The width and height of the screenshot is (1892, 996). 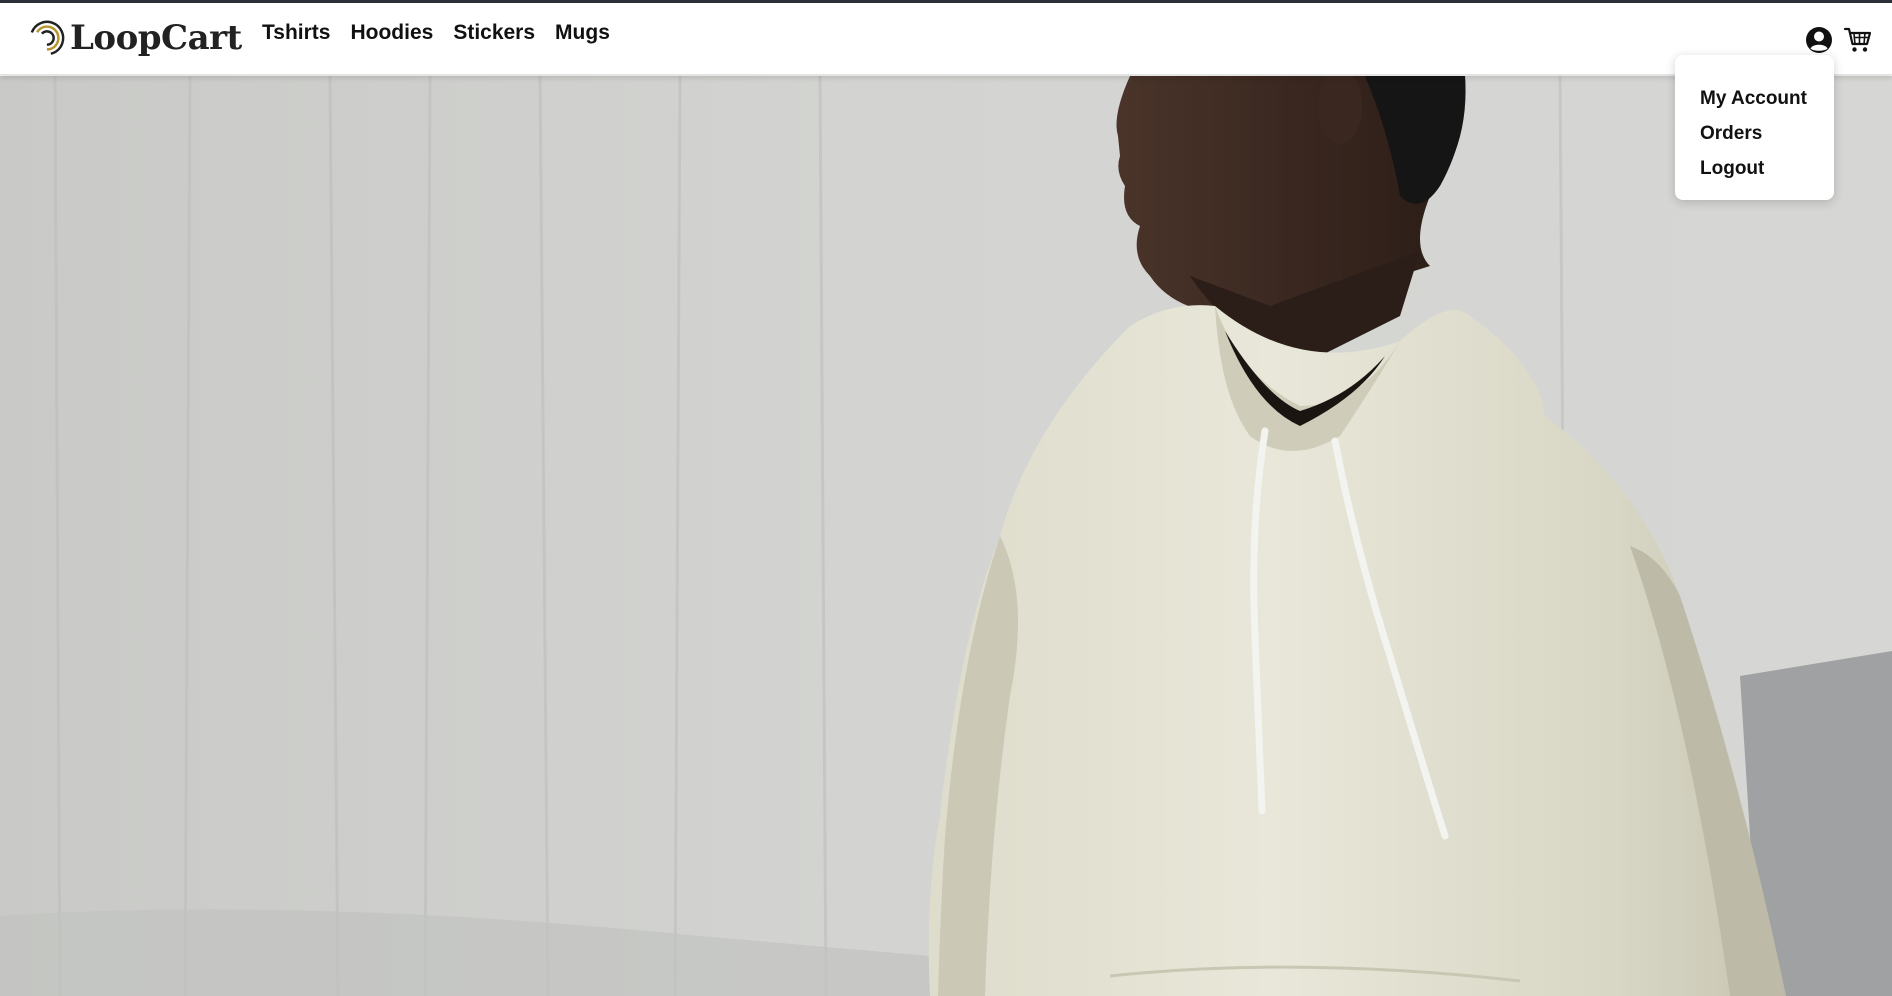 What do you see at coordinates (436, 33) in the screenshot?
I see `main-nav: Tshirts Hoodies Stickers Mugs` at bounding box center [436, 33].